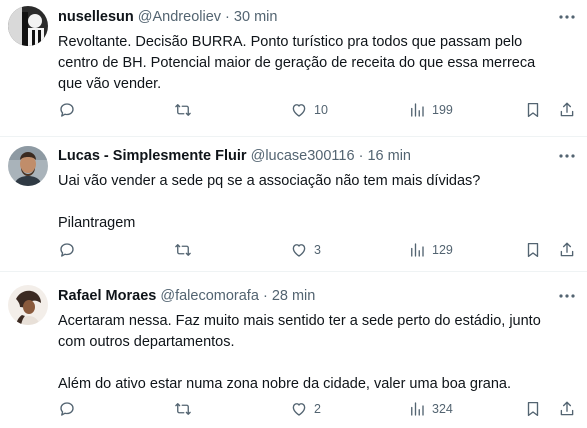 The height and width of the screenshot is (428, 587). What do you see at coordinates (389, 156) in the screenshot?
I see `timestamp: 16 min` at bounding box center [389, 156].